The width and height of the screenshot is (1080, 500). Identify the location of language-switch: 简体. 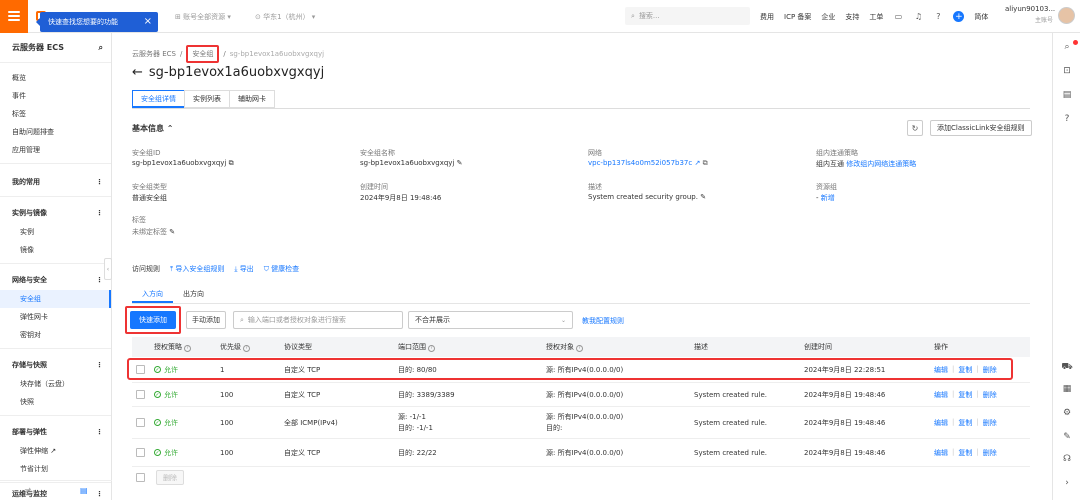
(981, 17).